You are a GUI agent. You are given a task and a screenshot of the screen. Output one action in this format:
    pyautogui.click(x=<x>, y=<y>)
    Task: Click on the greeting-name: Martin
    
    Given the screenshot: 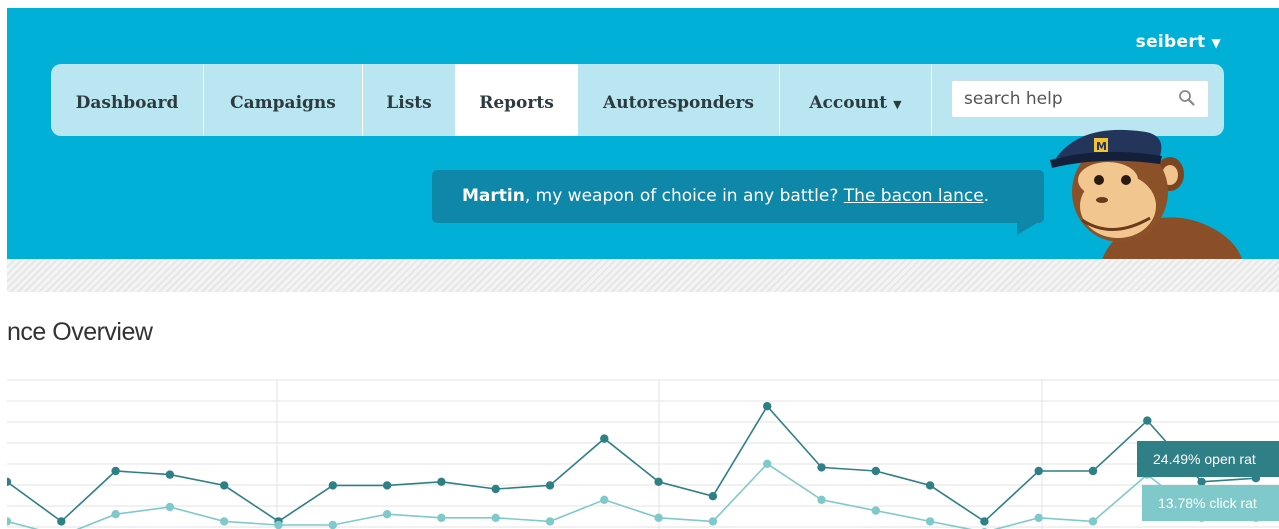 What is the action you would take?
    pyautogui.click(x=493, y=196)
    